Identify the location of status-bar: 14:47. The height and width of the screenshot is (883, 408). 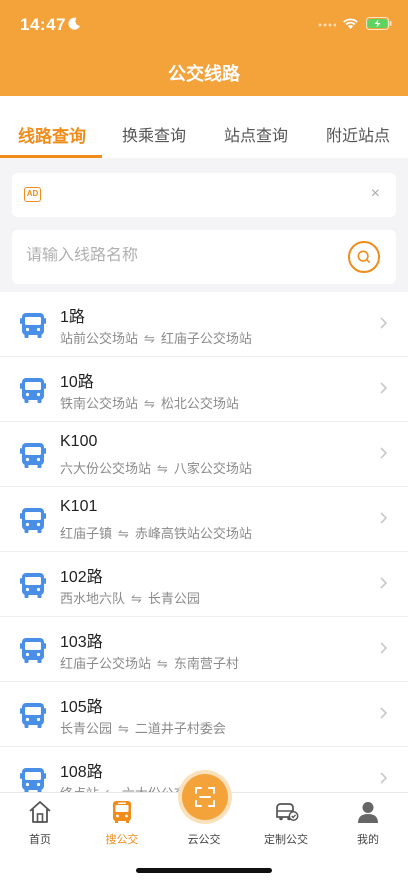
(204, 24).